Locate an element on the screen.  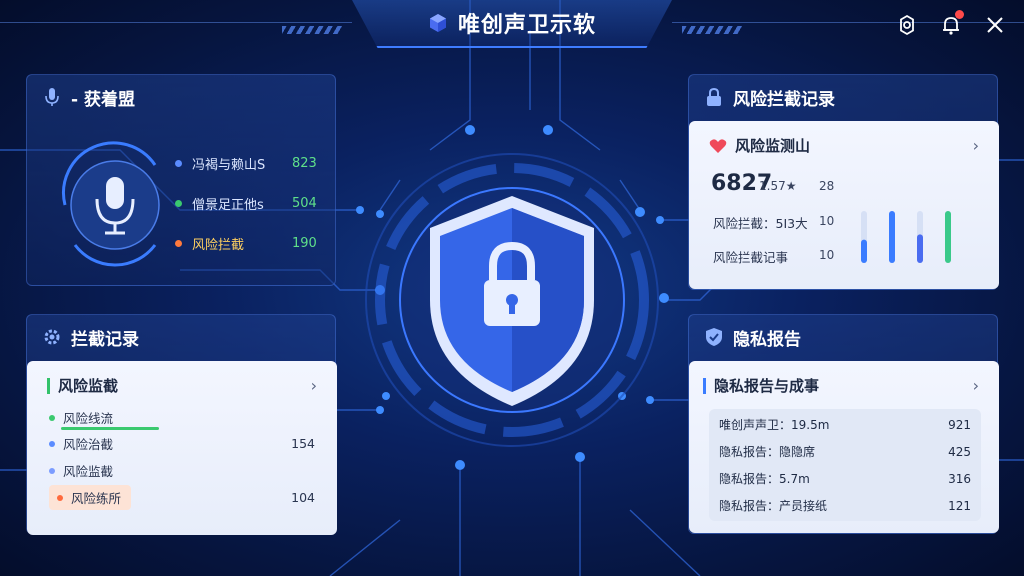
risk-big-sub: 1.57★ is located at coordinates (778, 186).